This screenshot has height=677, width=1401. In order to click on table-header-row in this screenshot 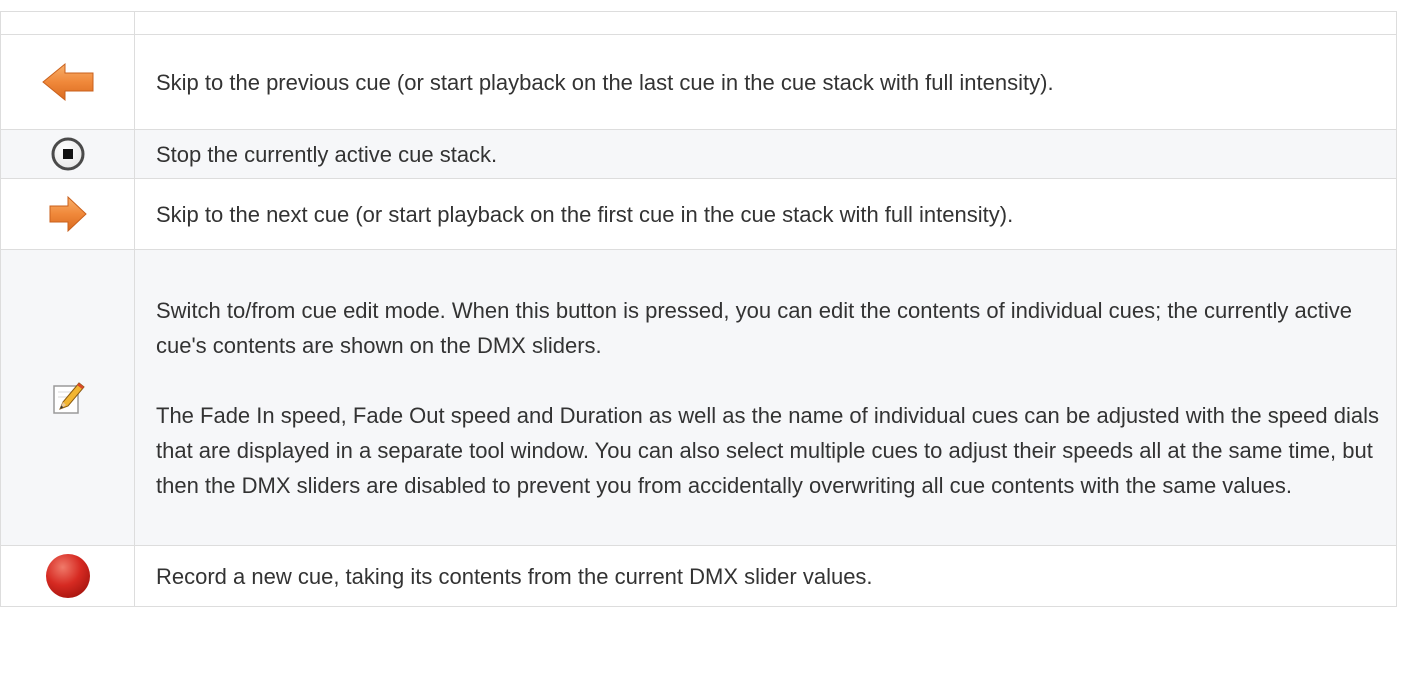, I will do `click(698, 23)`.